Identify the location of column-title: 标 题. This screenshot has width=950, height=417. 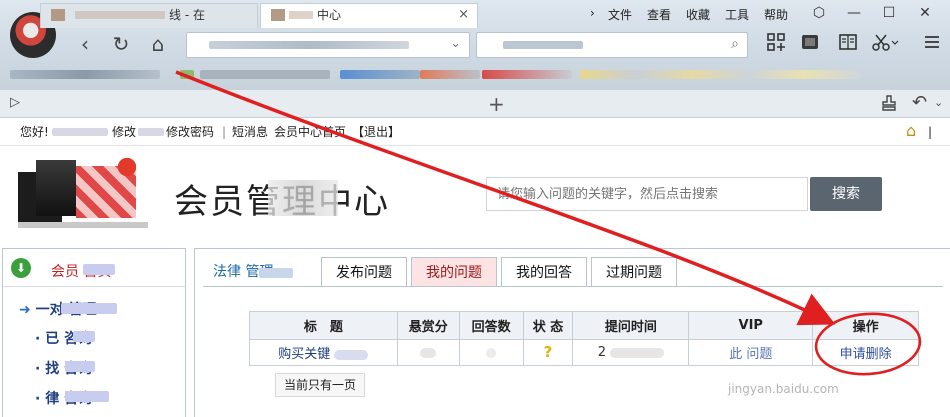
(323, 325).